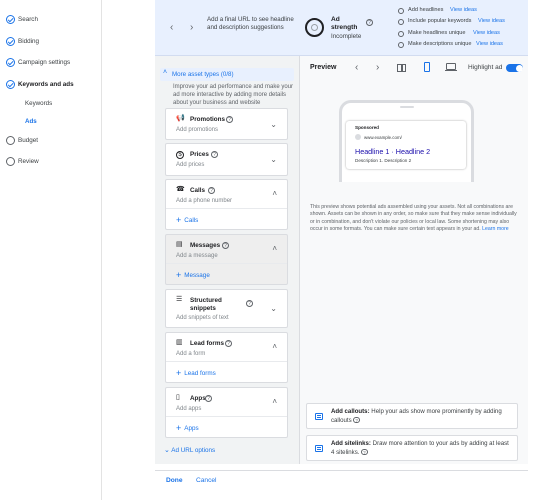  I want to click on asset-card-calls: ☎ Calls ? Add a phone number ˄ + Calls, so click(226, 204).